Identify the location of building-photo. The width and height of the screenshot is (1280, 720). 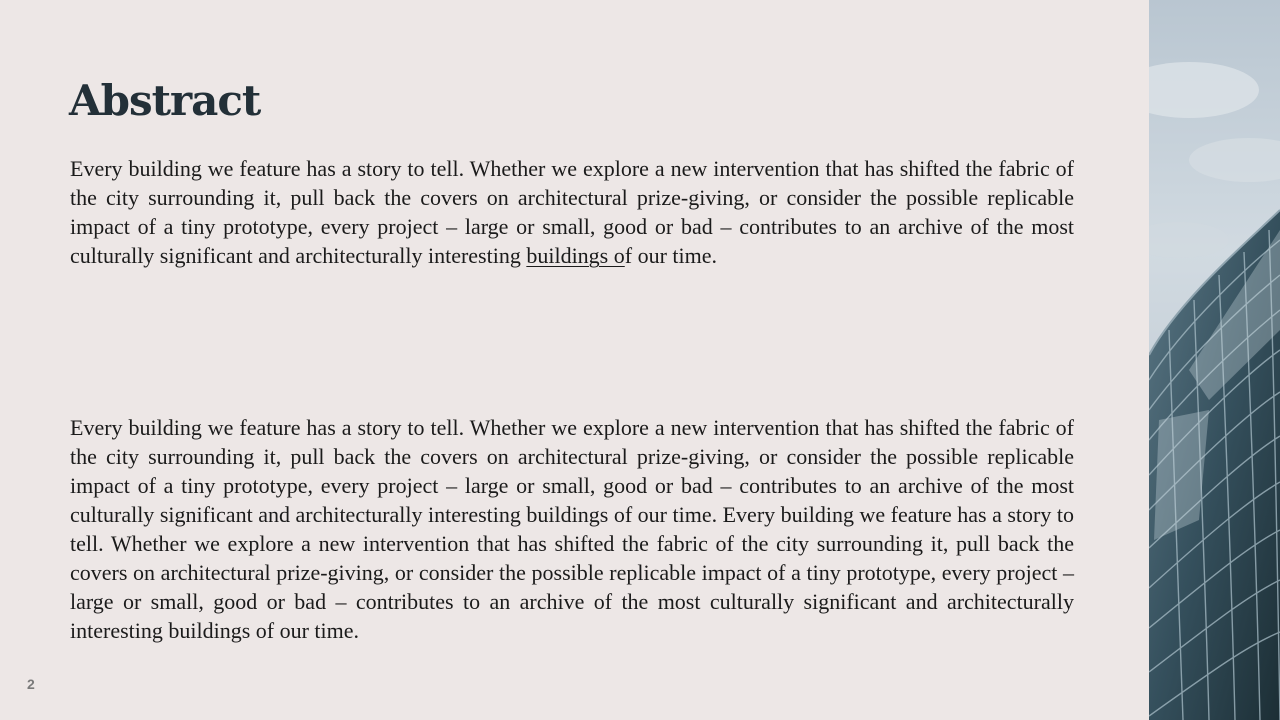
(1214, 360).